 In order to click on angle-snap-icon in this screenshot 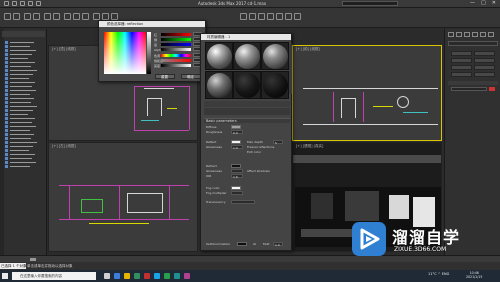, I will do `click(105, 16)`.